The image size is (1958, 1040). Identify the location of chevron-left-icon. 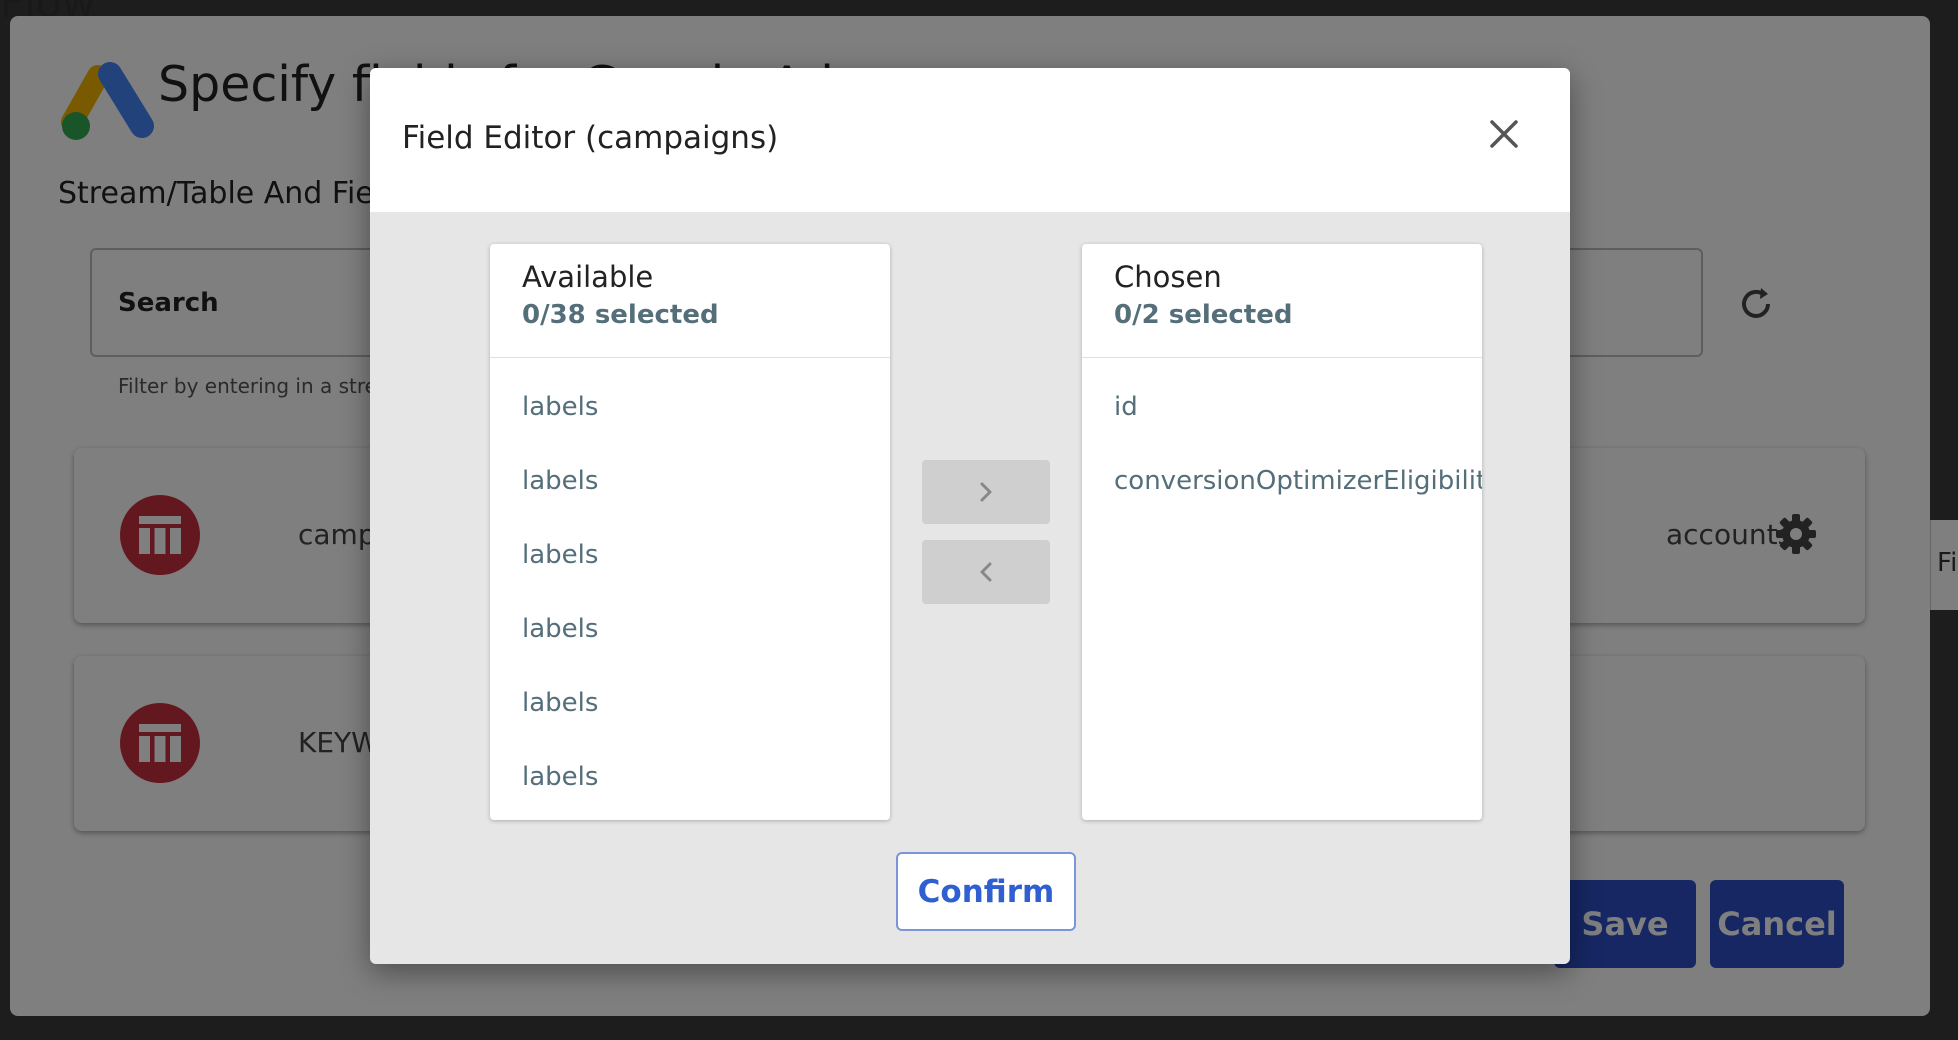
(986, 572).